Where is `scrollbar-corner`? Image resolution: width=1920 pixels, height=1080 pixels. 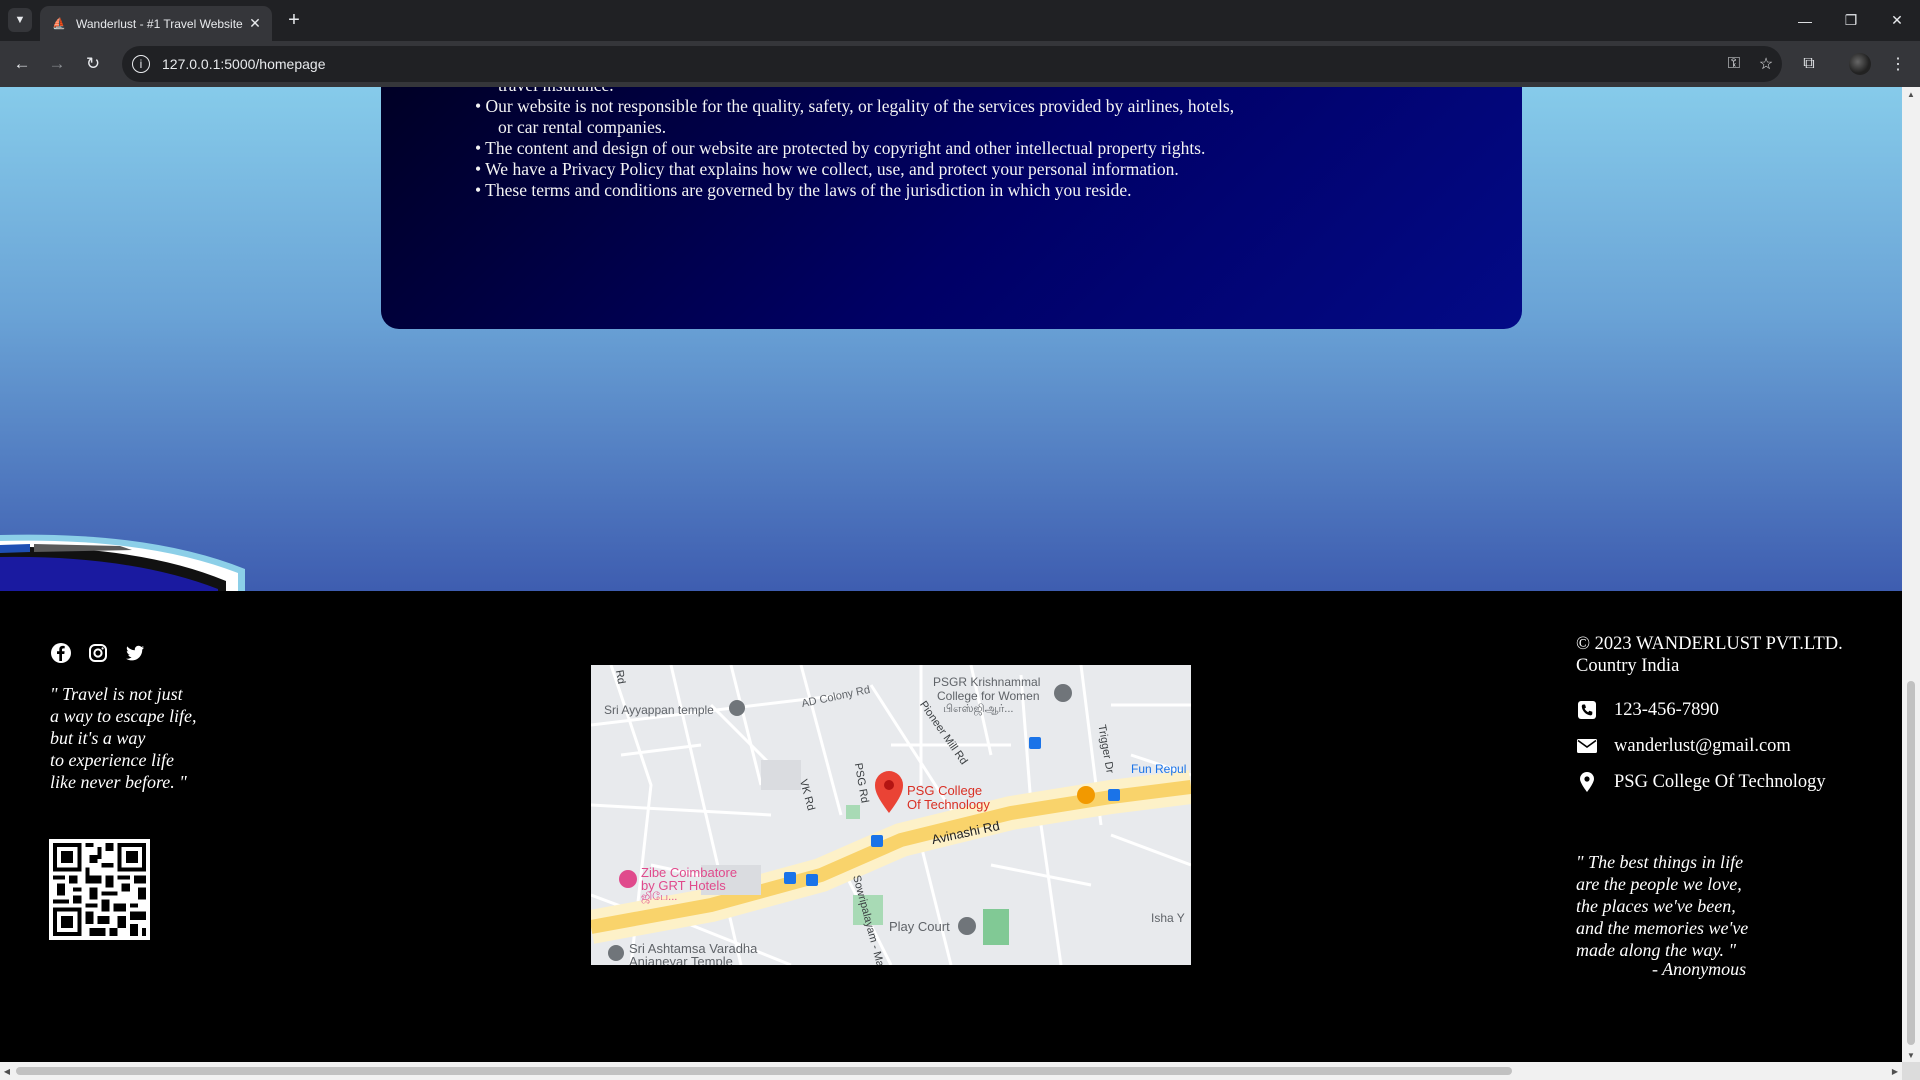
scrollbar-corner is located at coordinates (1911, 1071).